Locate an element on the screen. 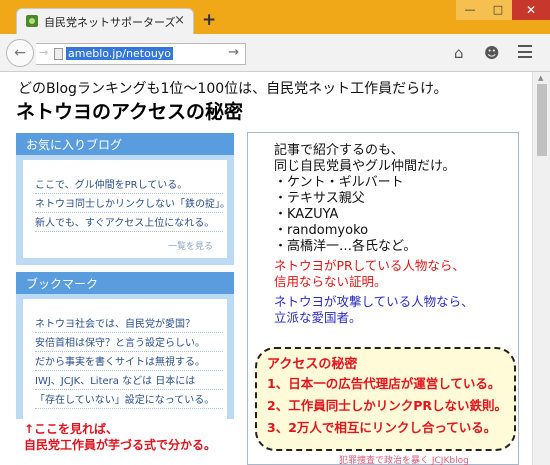  bookmark-link: だから事実を書くサイトは無視する。 is located at coordinates (129, 362).